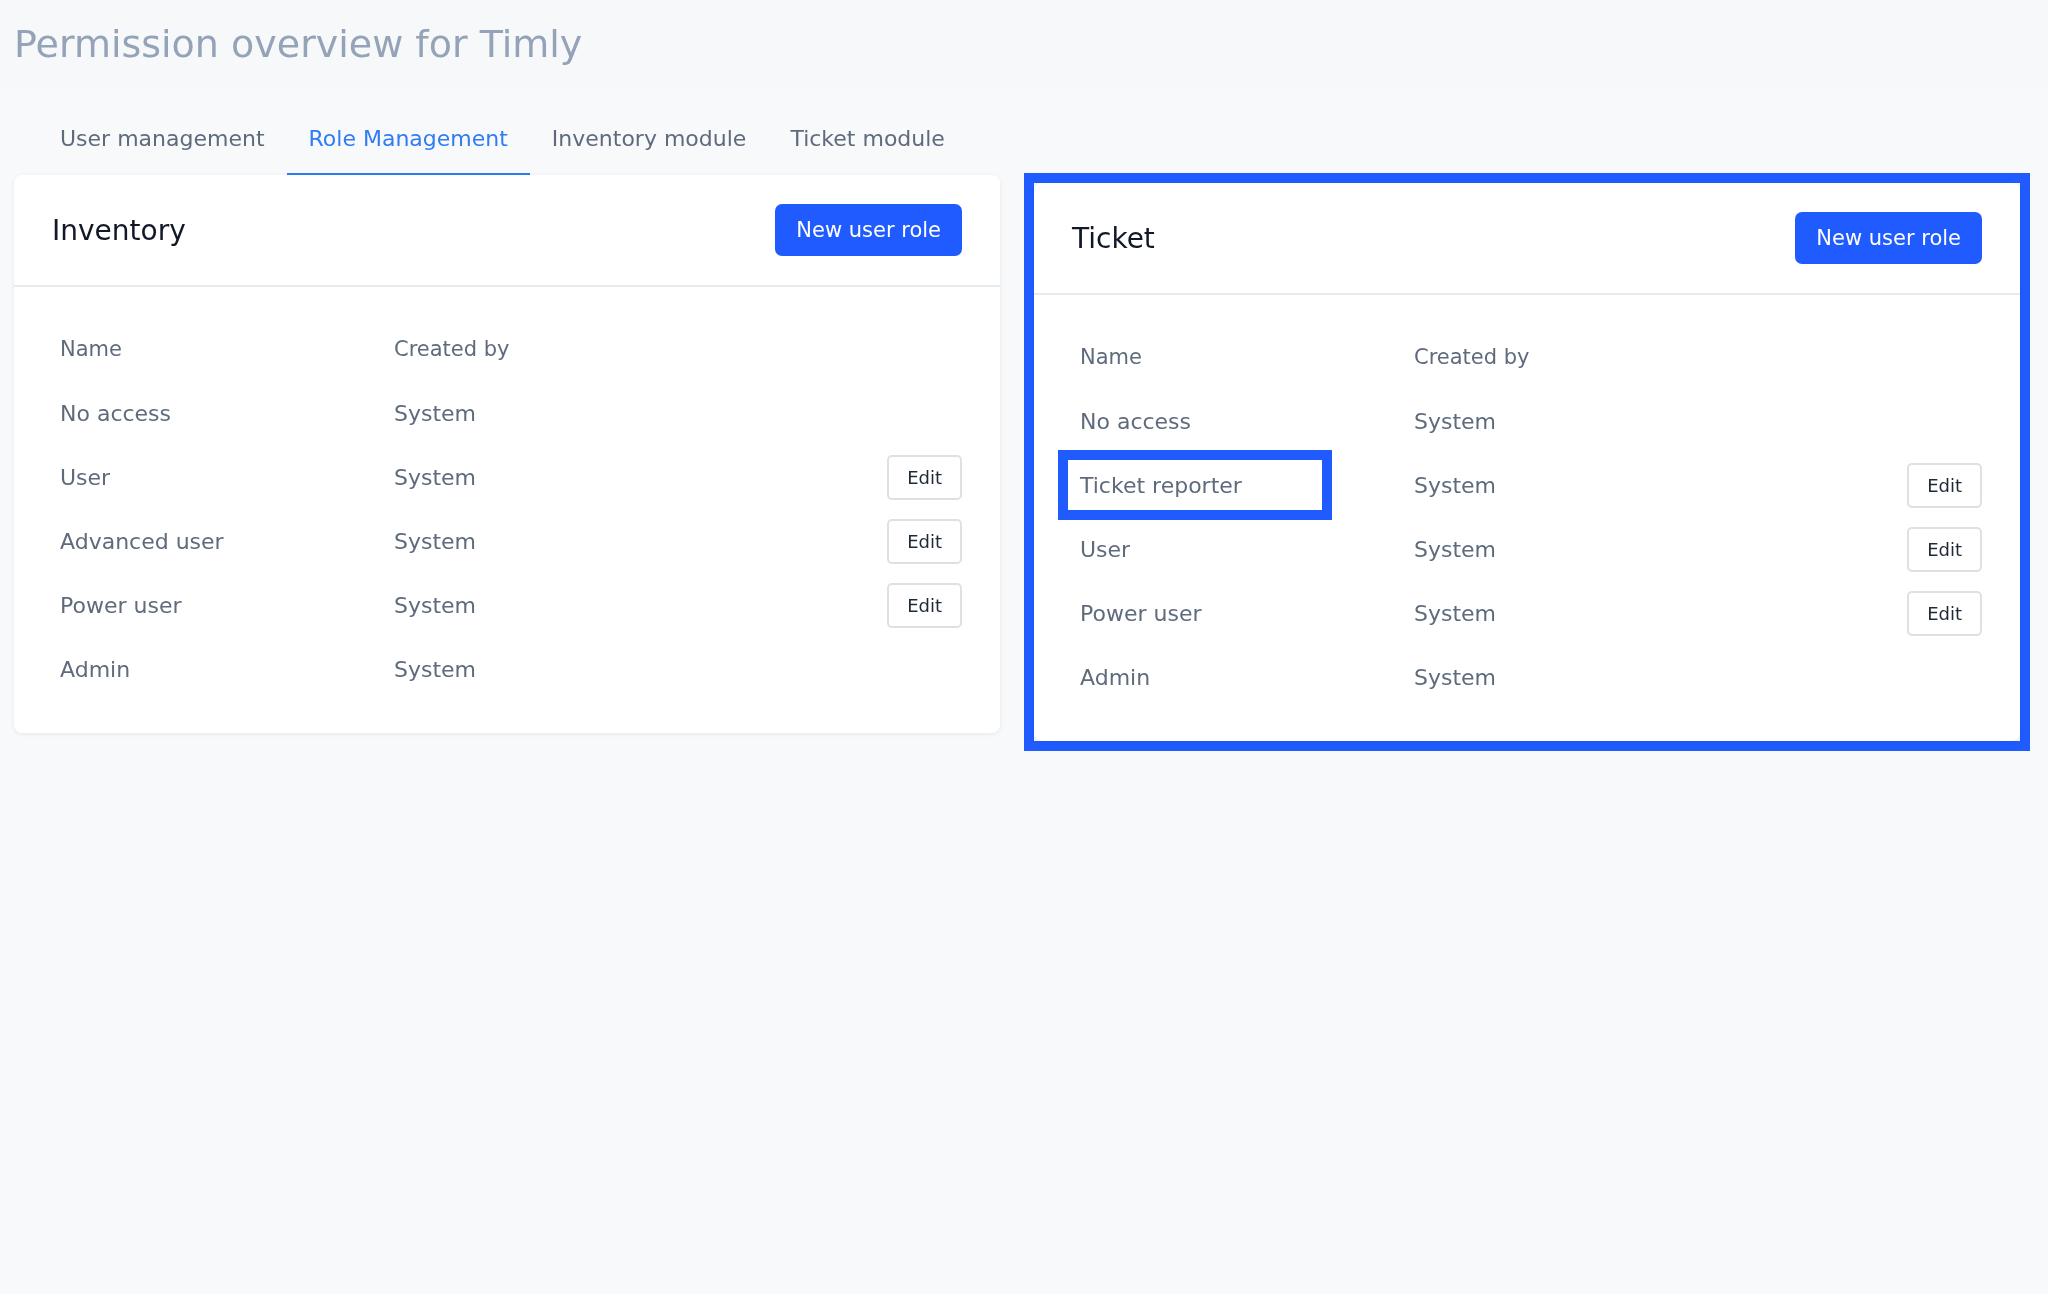 The width and height of the screenshot is (2048, 1294). Describe the element at coordinates (1195, 485) in the screenshot. I see `role-name: Ticket reporter` at that location.